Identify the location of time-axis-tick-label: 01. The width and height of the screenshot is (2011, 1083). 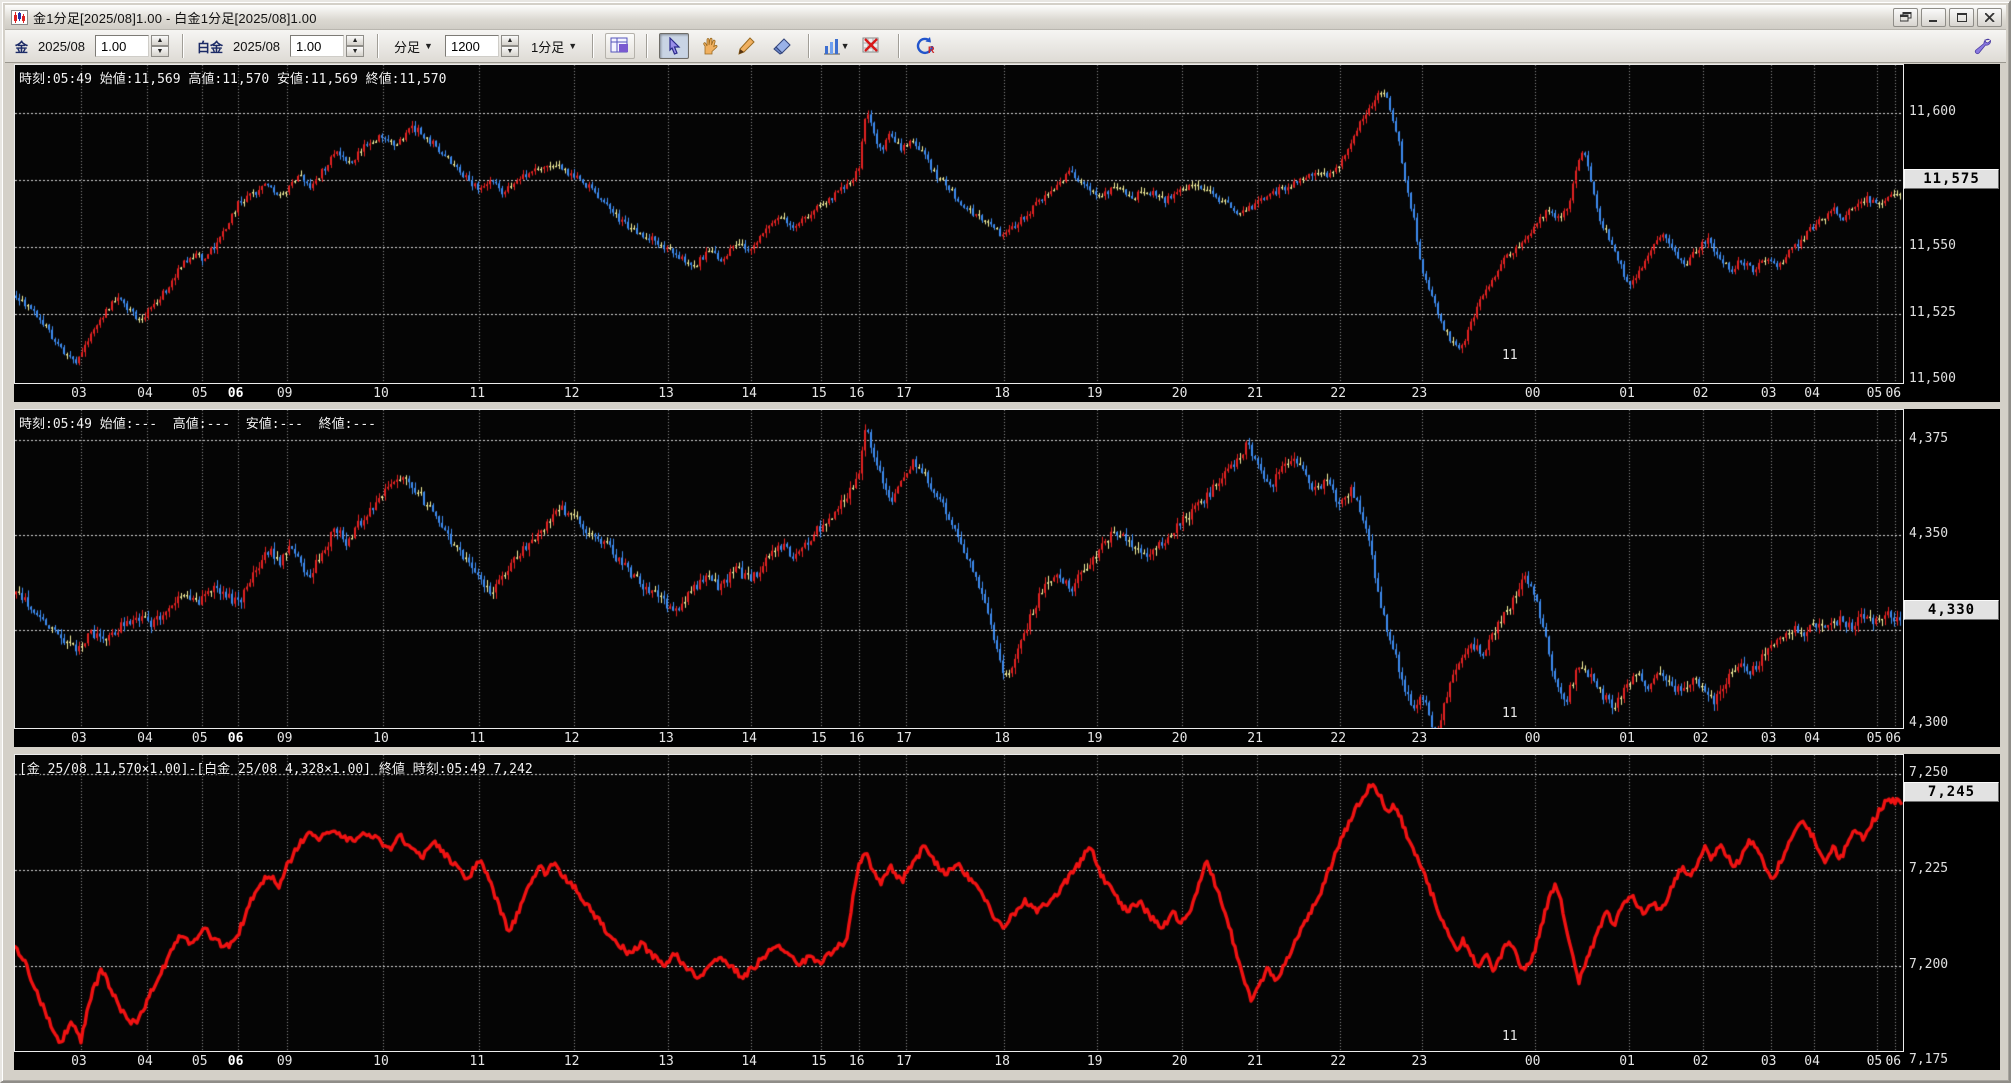
(1627, 393).